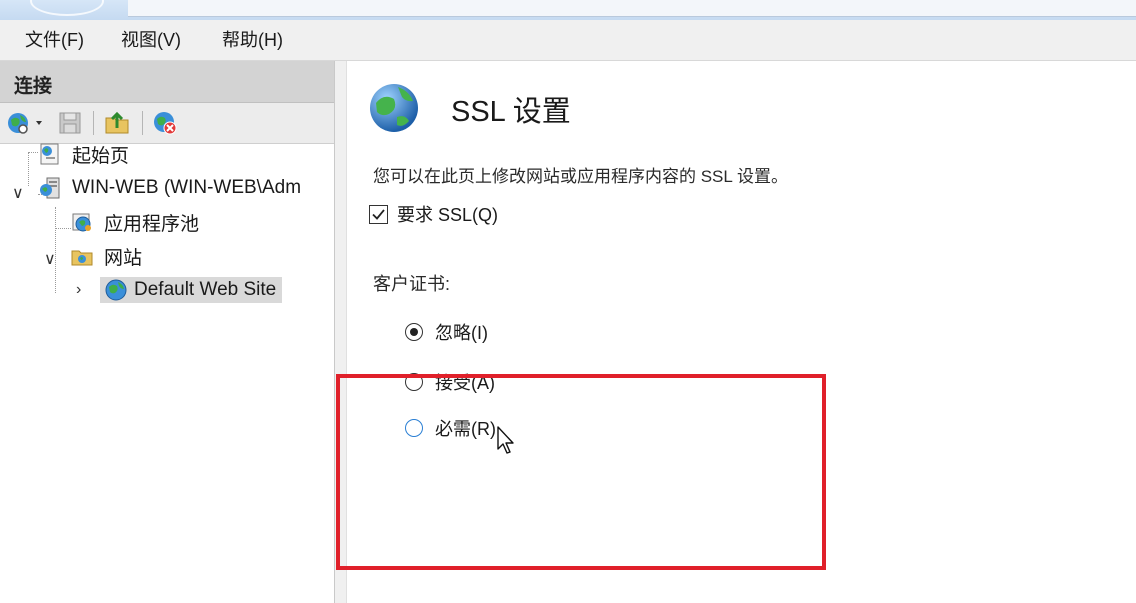 The width and height of the screenshot is (1136, 603). I want to click on radio-ignore-label: 忽略(I), so click(461, 333).